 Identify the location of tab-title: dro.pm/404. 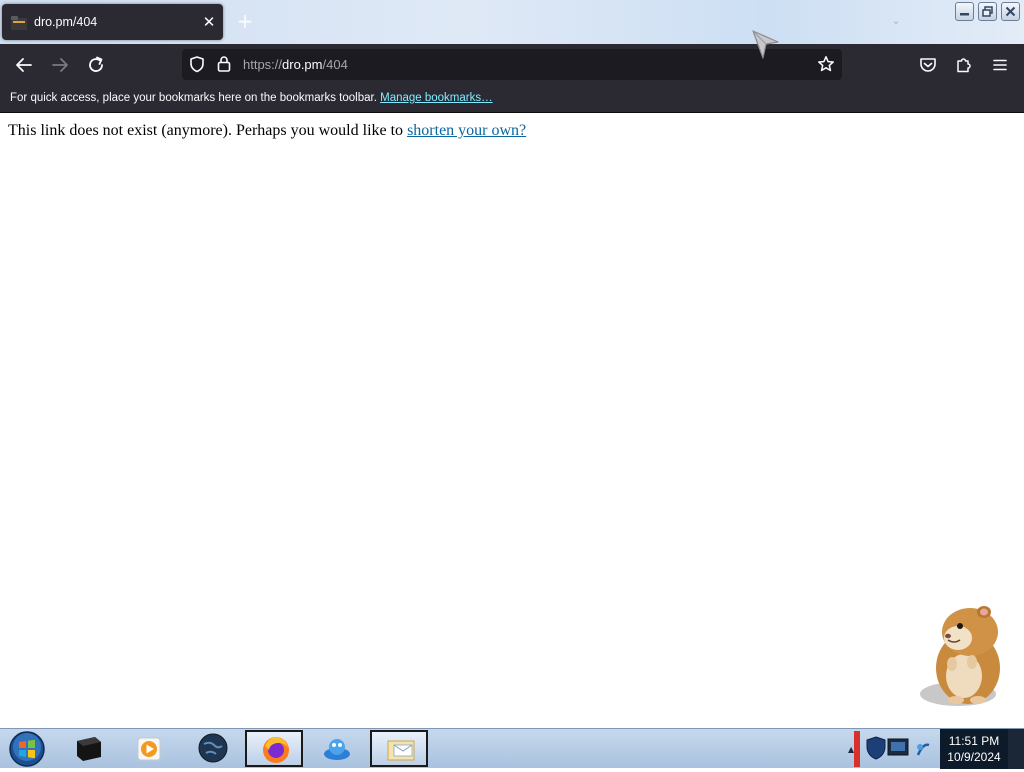
(66, 22).